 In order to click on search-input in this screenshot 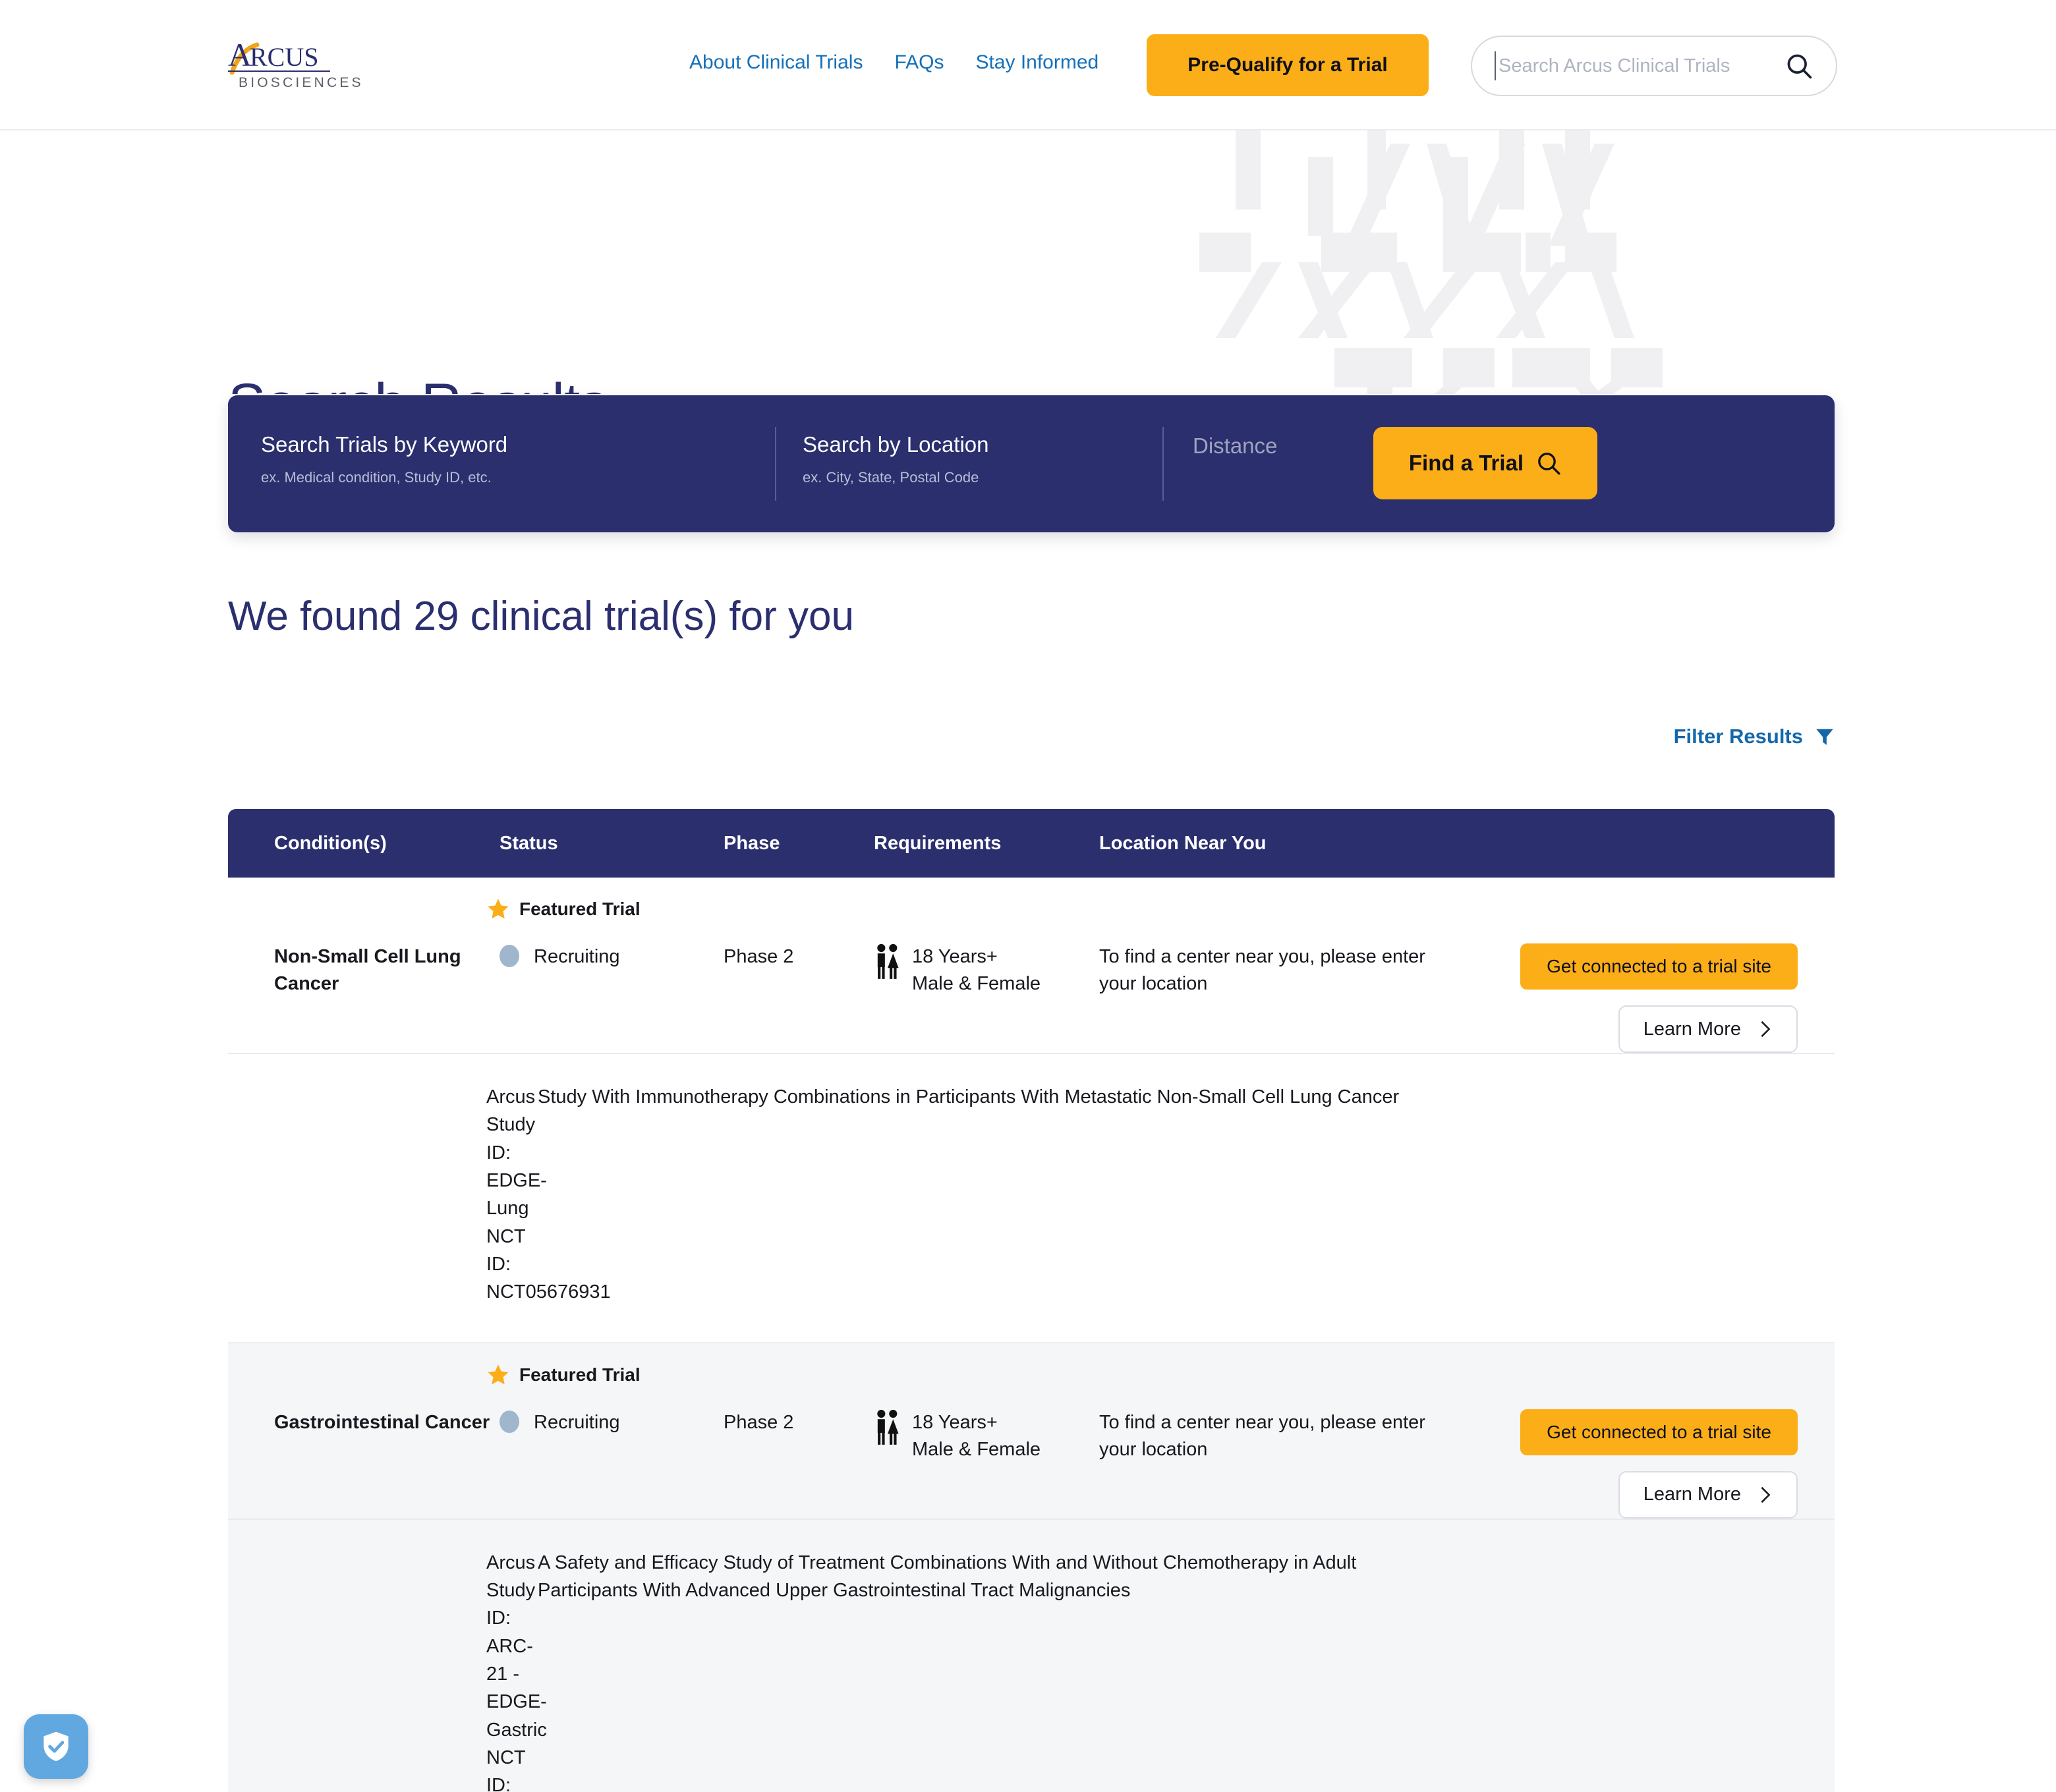, I will do `click(1642, 66)`.